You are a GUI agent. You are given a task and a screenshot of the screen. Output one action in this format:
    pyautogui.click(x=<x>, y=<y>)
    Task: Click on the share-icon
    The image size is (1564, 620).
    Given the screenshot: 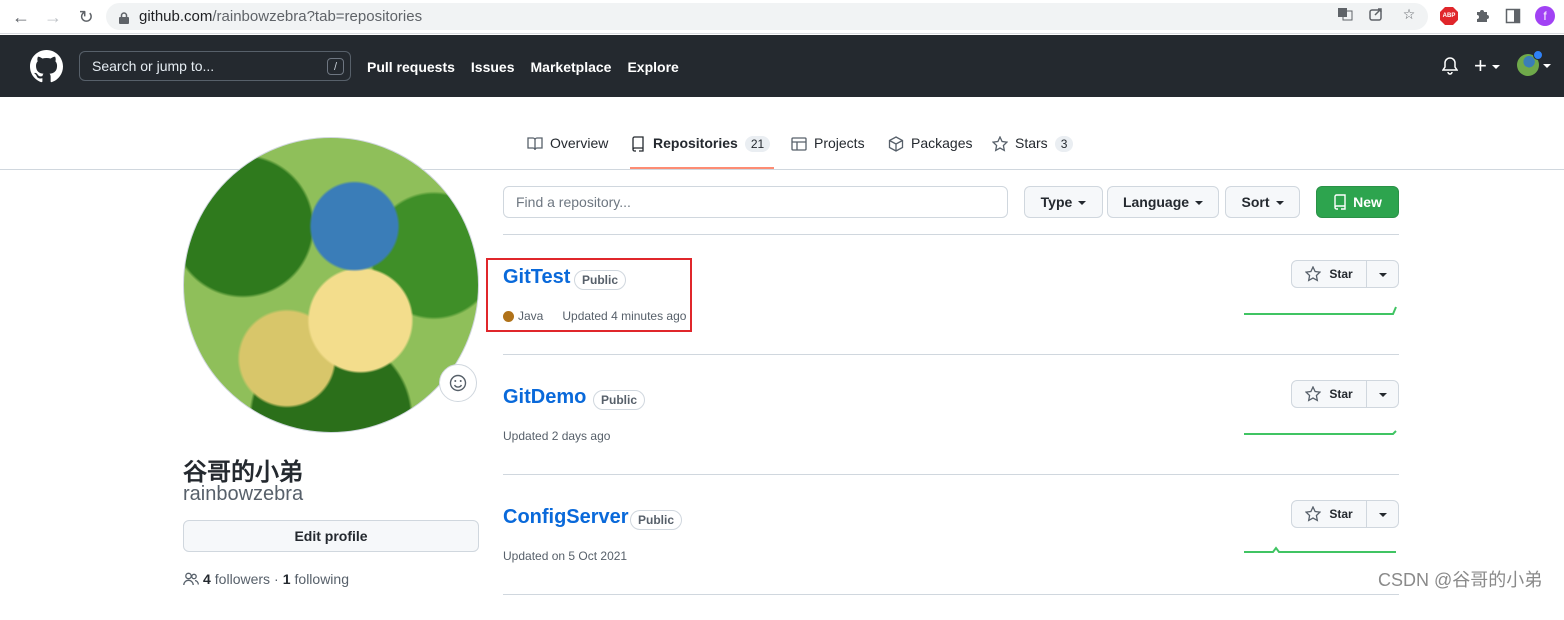 What is the action you would take?
    pyautogui.click(x=1376, y=14)
    